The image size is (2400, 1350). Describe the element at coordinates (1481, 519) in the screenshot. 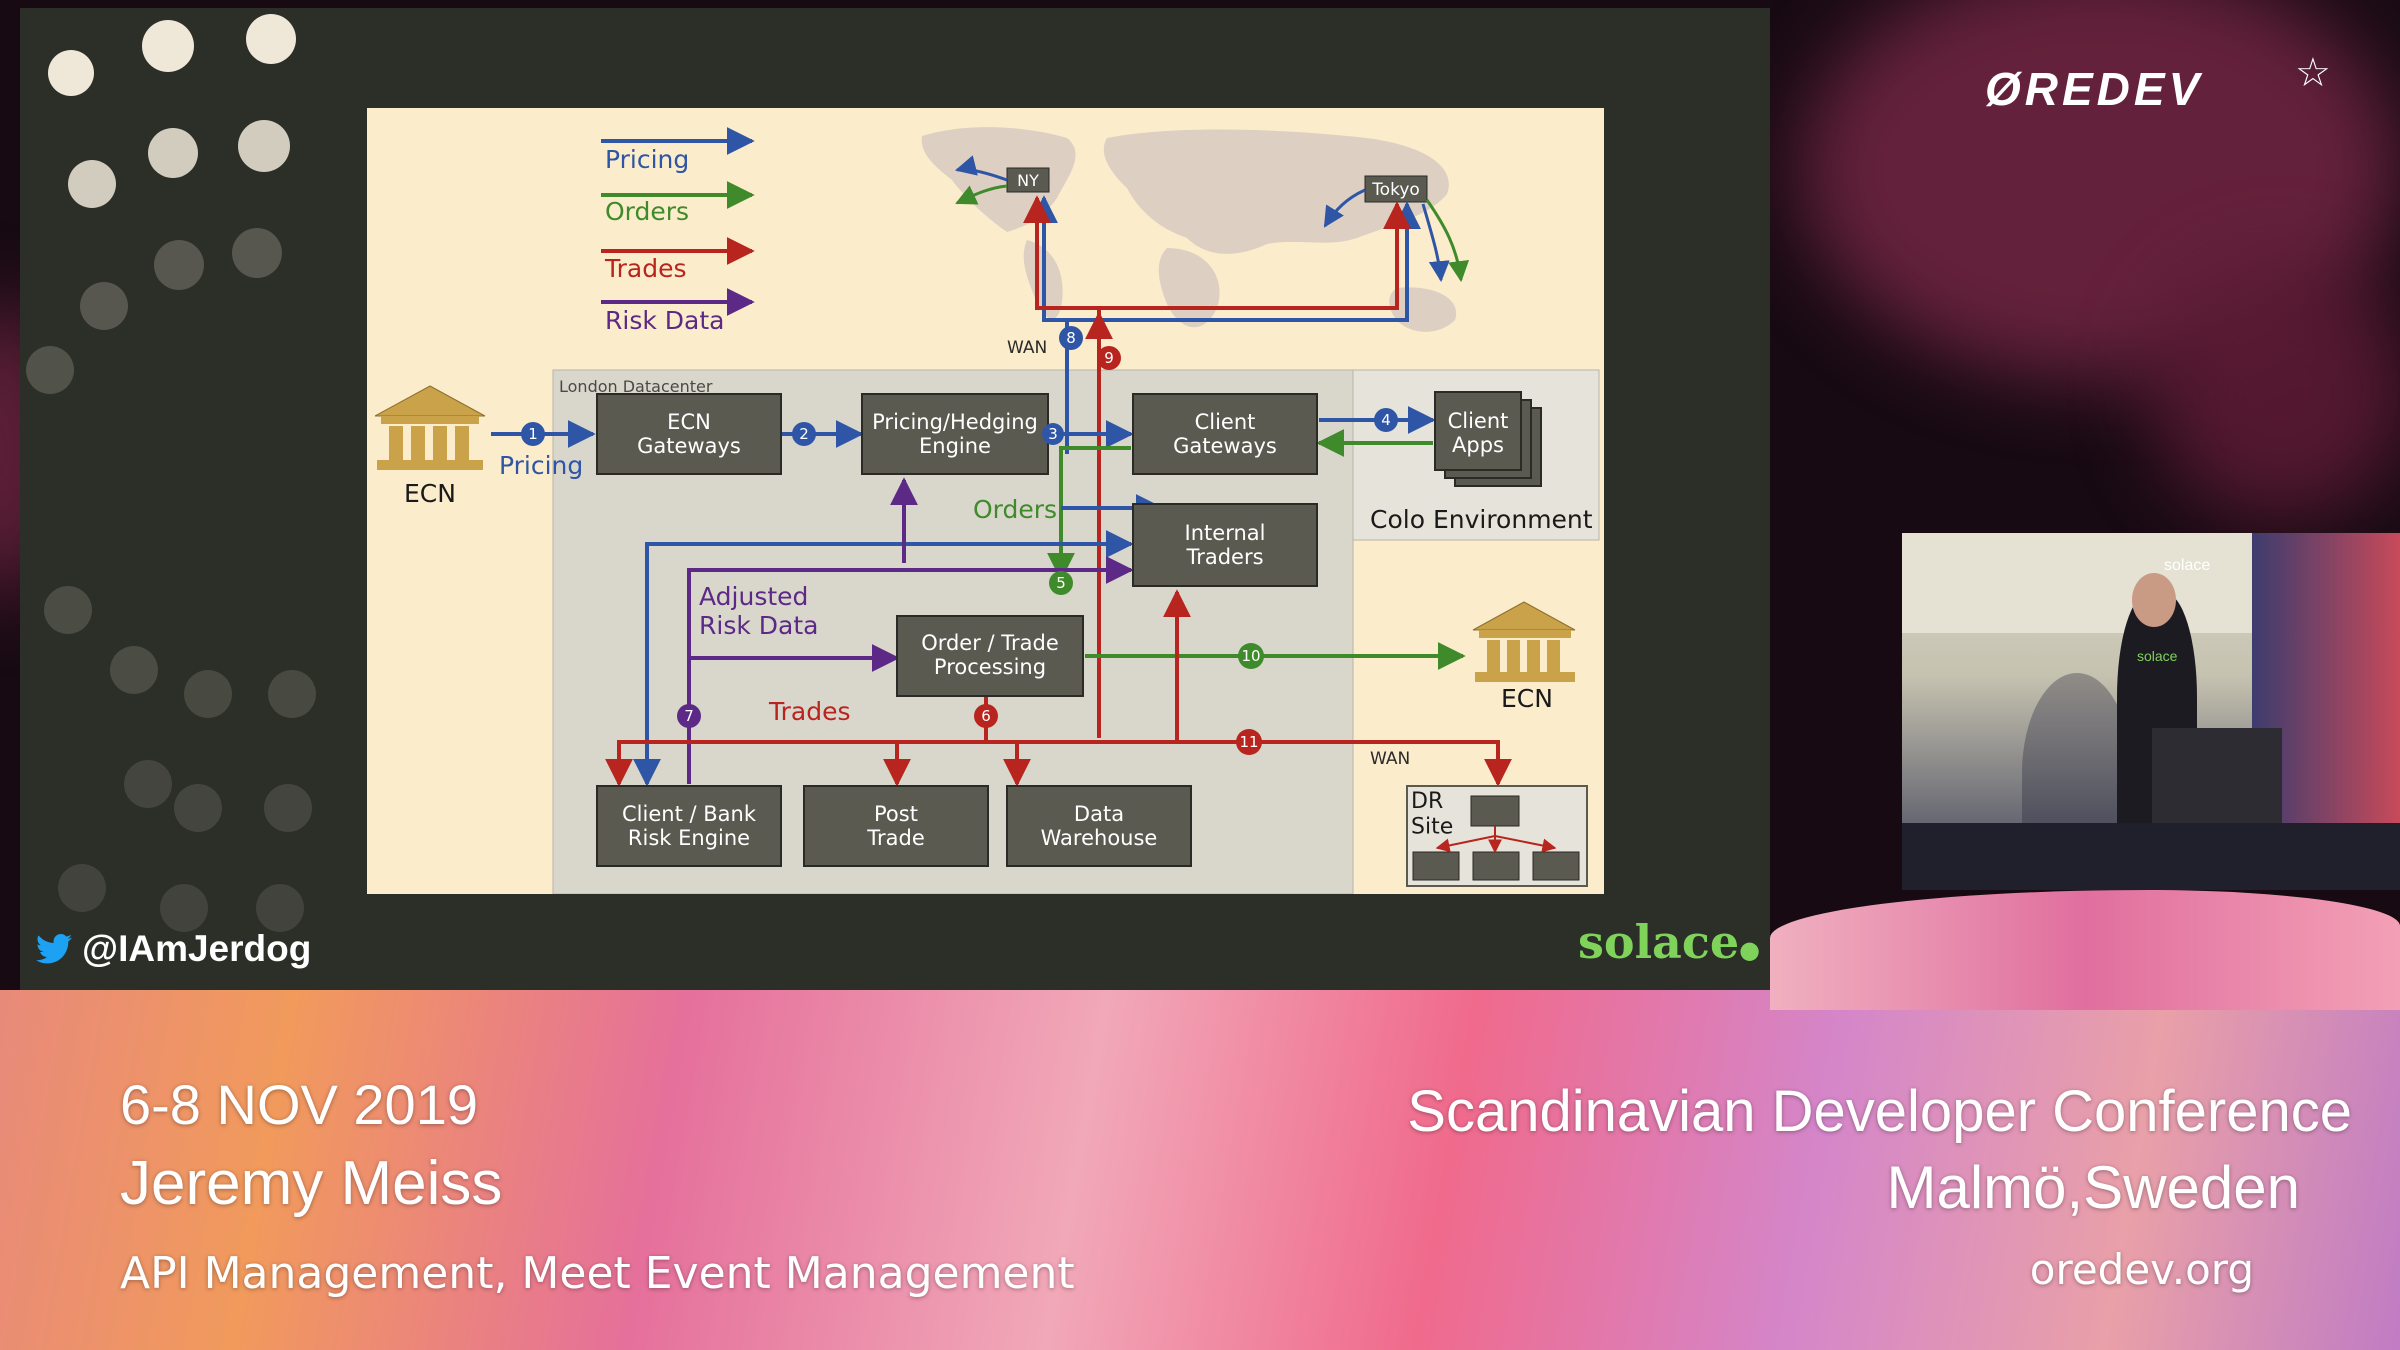

I see `colo-environment-label: Colo Environment` at that location.